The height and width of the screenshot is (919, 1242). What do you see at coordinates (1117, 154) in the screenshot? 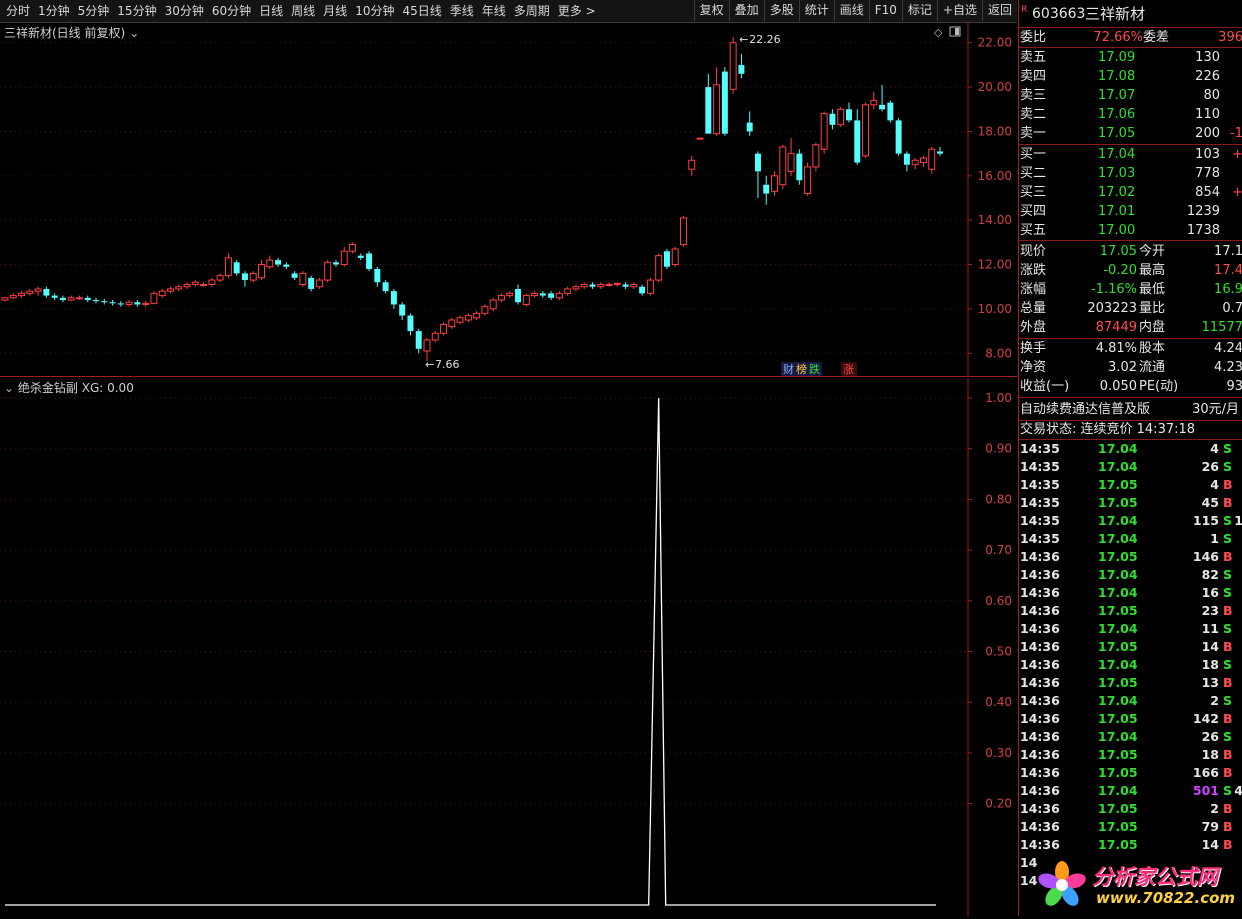
I see `bid-price: 17.04` at bounding box center [1117, 154].